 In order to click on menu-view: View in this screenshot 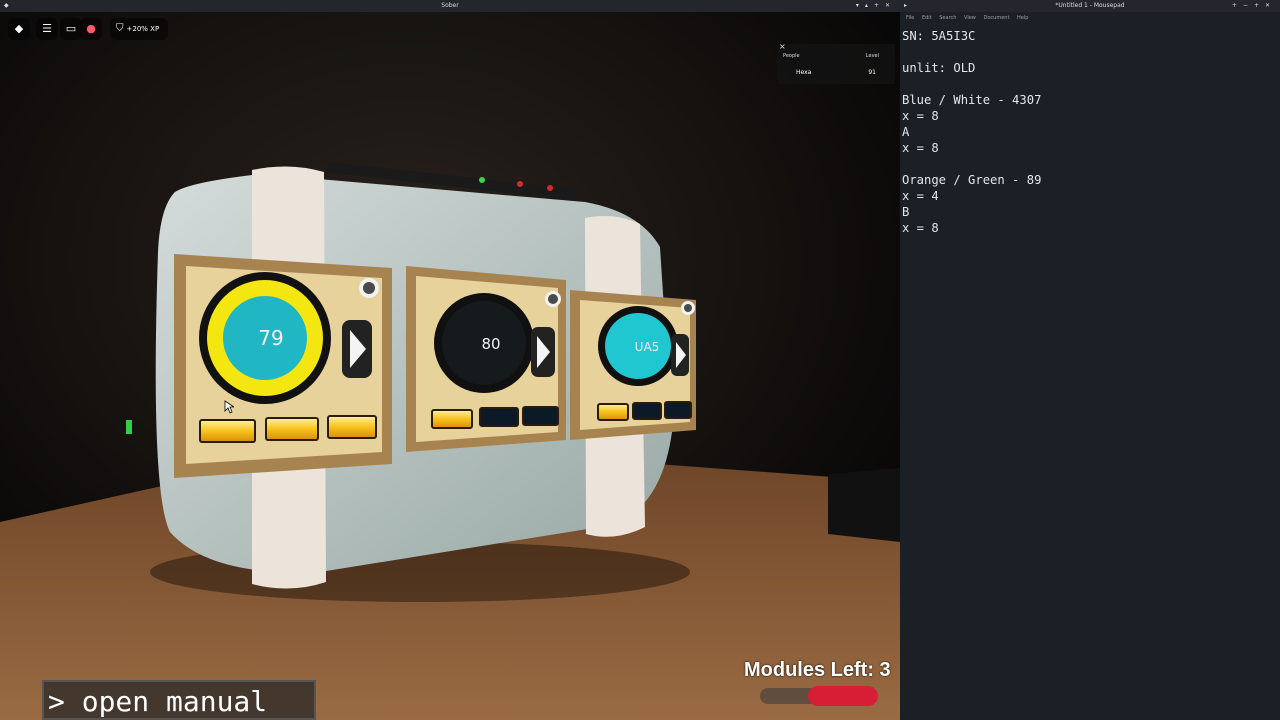, I will do `click(970, 18)`.